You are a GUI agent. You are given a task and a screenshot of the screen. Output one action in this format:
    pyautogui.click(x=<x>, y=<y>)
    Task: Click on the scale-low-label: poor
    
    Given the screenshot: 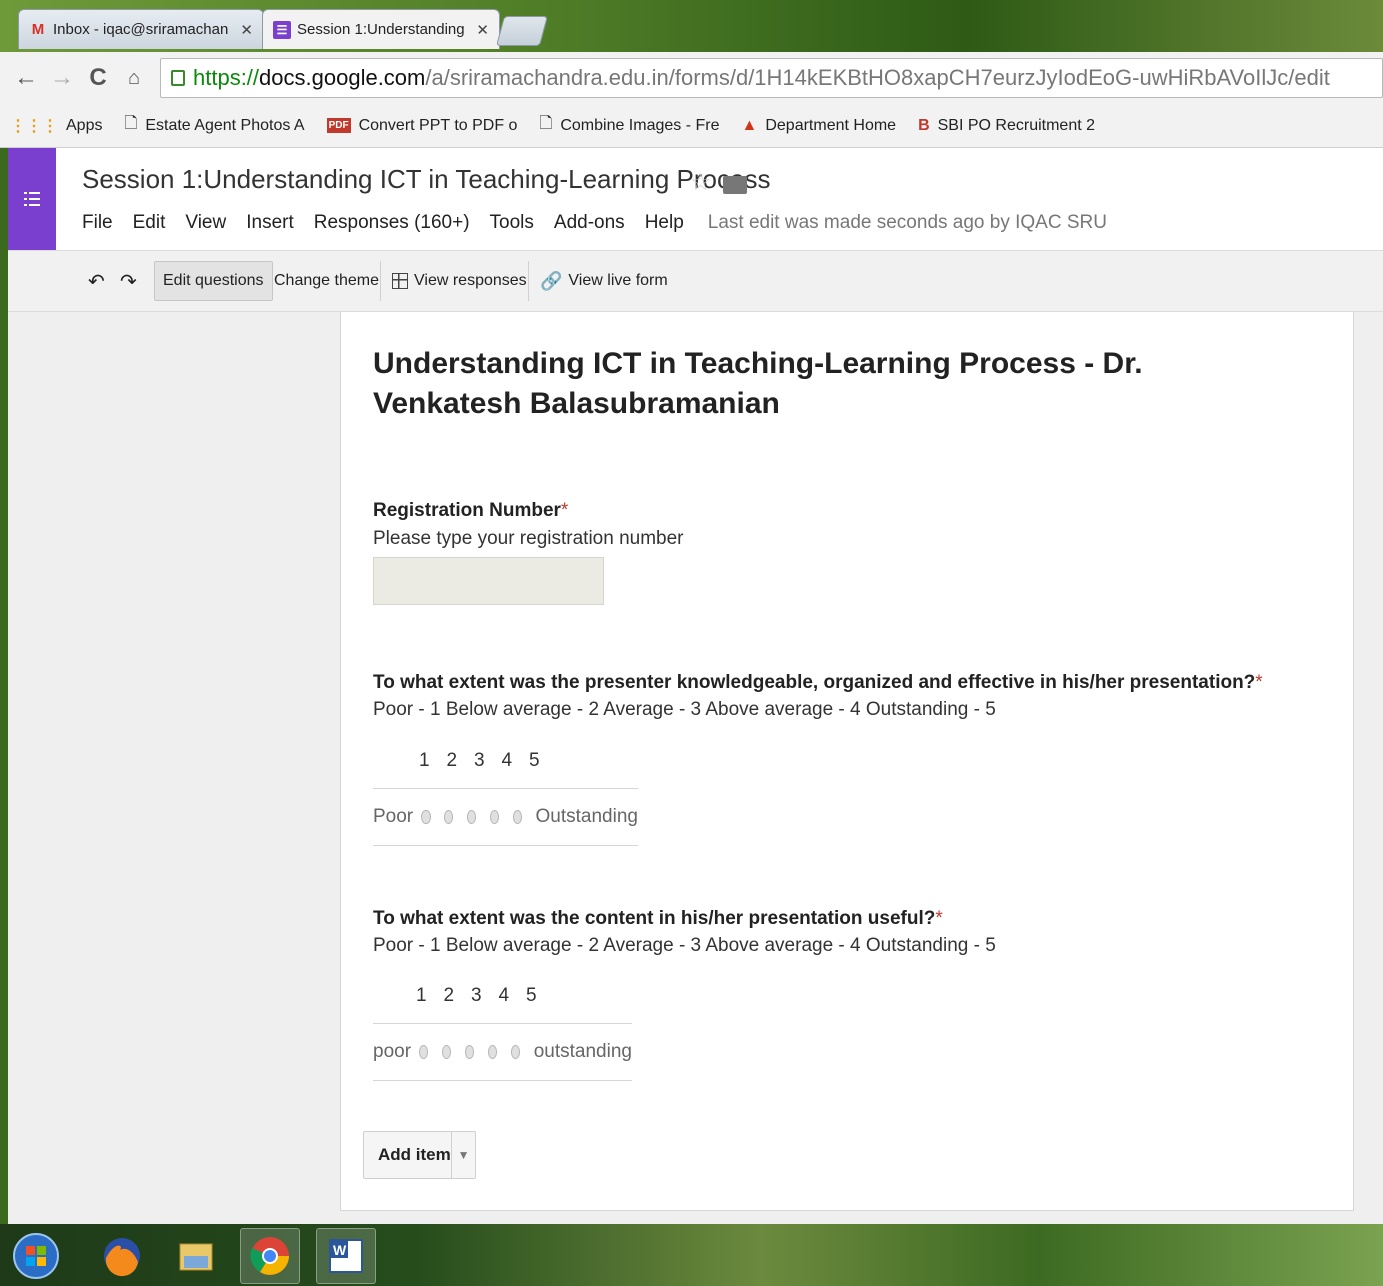 What is the action you would take?
    pyautogui.click(x=392, y=1051)
    